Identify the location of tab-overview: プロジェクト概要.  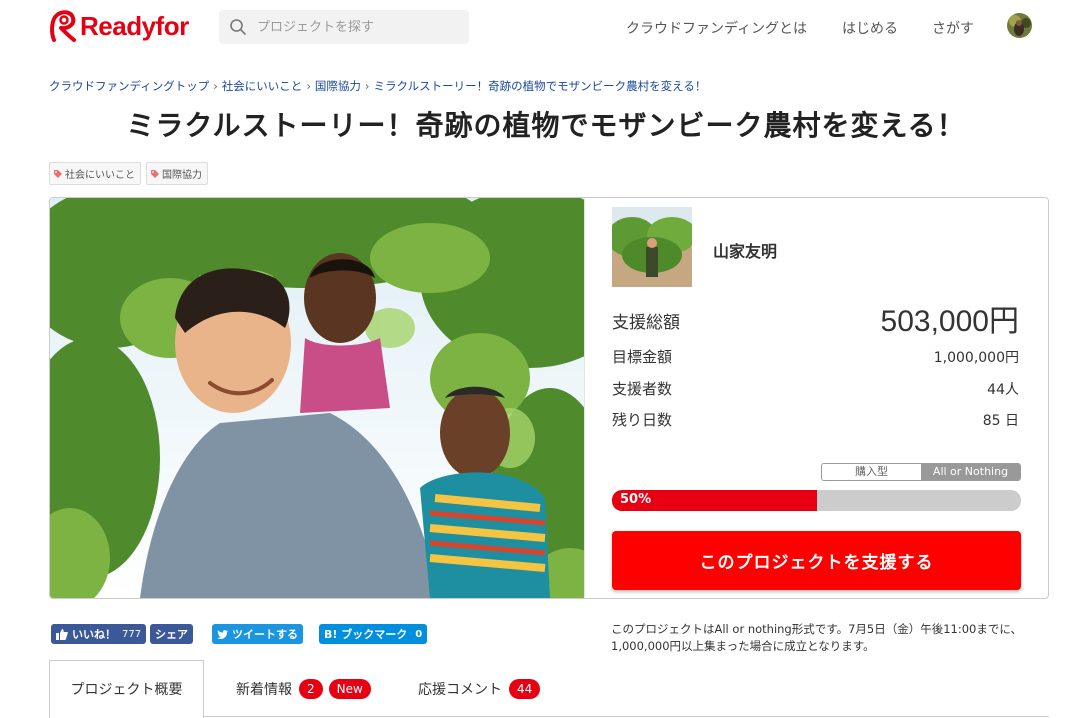
(126, 689).